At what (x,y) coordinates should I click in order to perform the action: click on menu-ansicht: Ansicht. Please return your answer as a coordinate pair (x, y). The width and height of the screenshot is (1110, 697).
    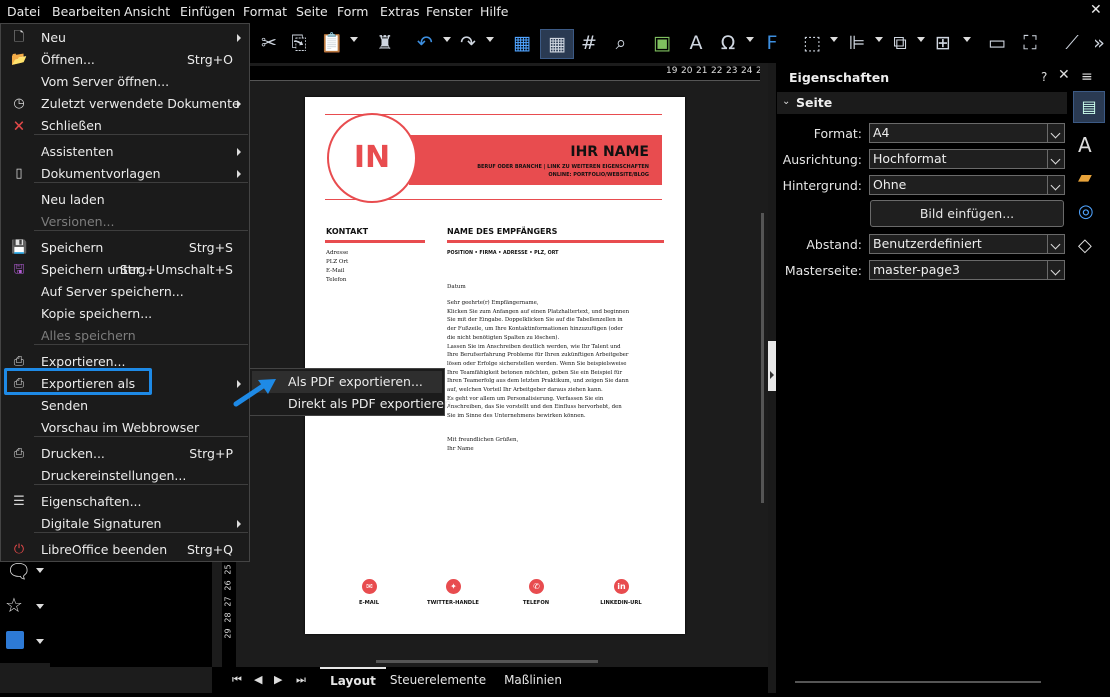
    Looking at the image, I should click on (147, 11).